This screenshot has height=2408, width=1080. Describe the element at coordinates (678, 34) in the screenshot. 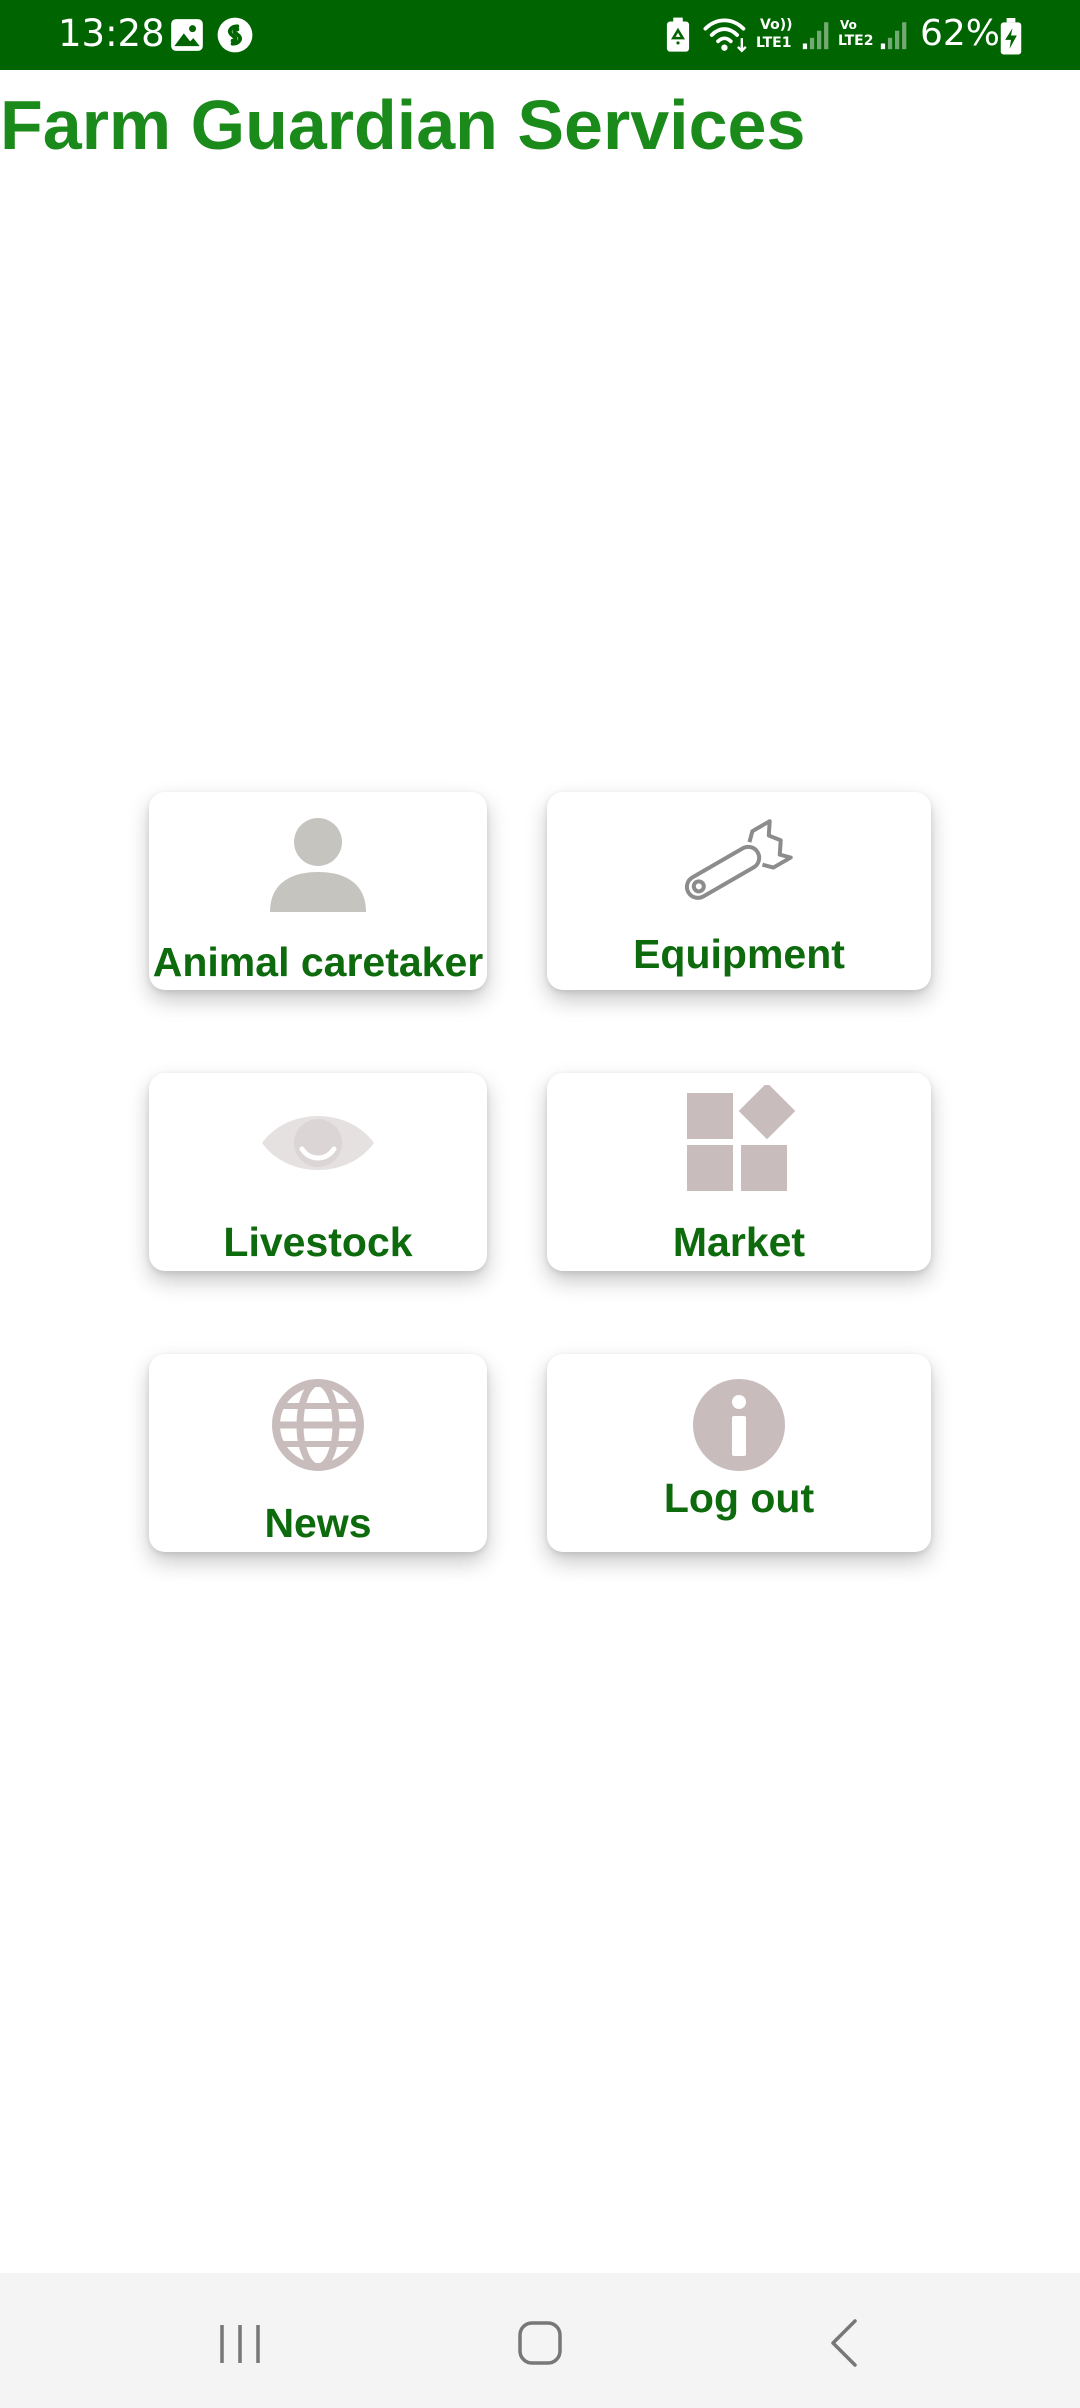

I see `battery-saver-icon` at that location.